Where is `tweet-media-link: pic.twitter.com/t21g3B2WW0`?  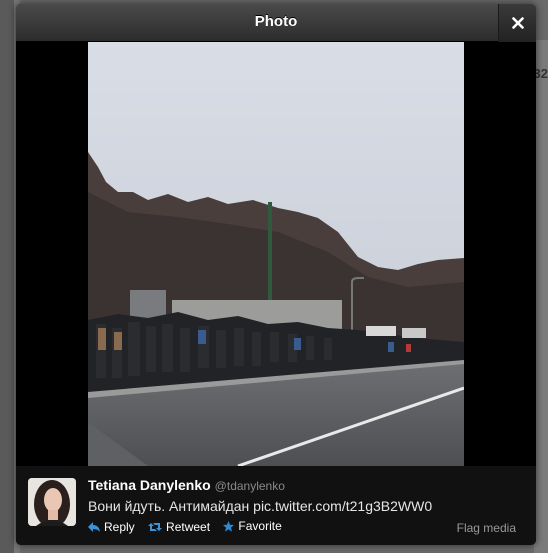
tweet-media-link: pic.twitter.com/t21g3B2WW0 is located at coordinates (342, 506).